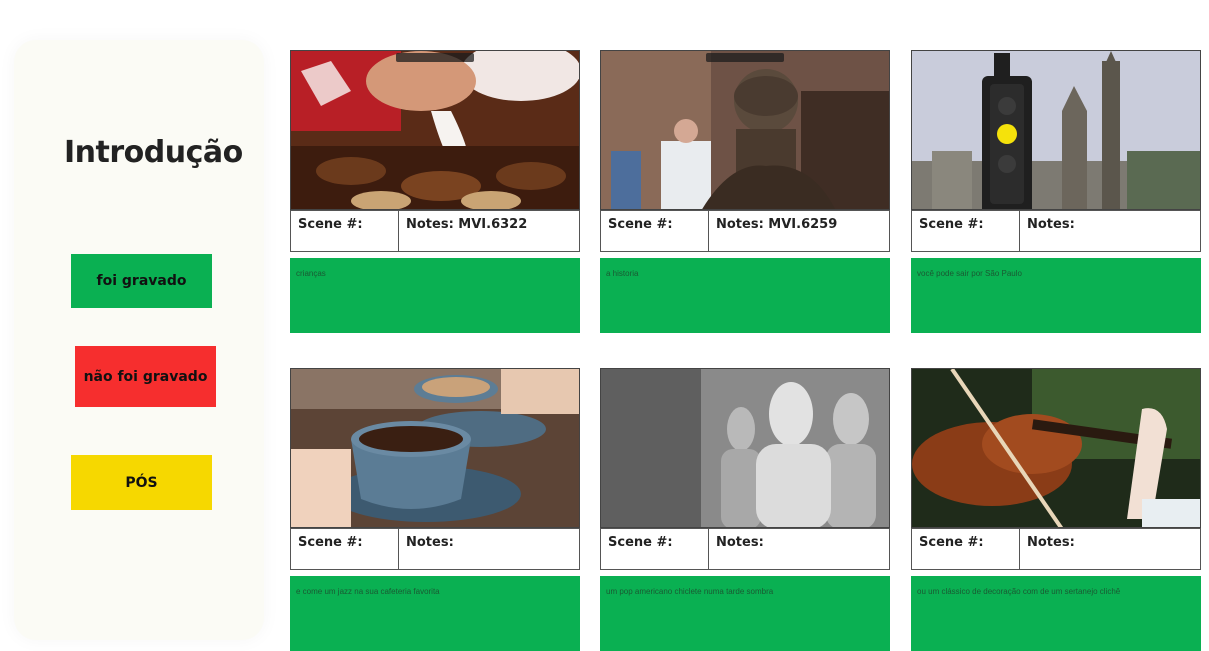 The image size is (1209, 651). What do you see at coordinates (435, 613) in the screenshot?
I see `scene-description: e come um jazz na sua cafeteria favorita` at bounding box center [435, 613].